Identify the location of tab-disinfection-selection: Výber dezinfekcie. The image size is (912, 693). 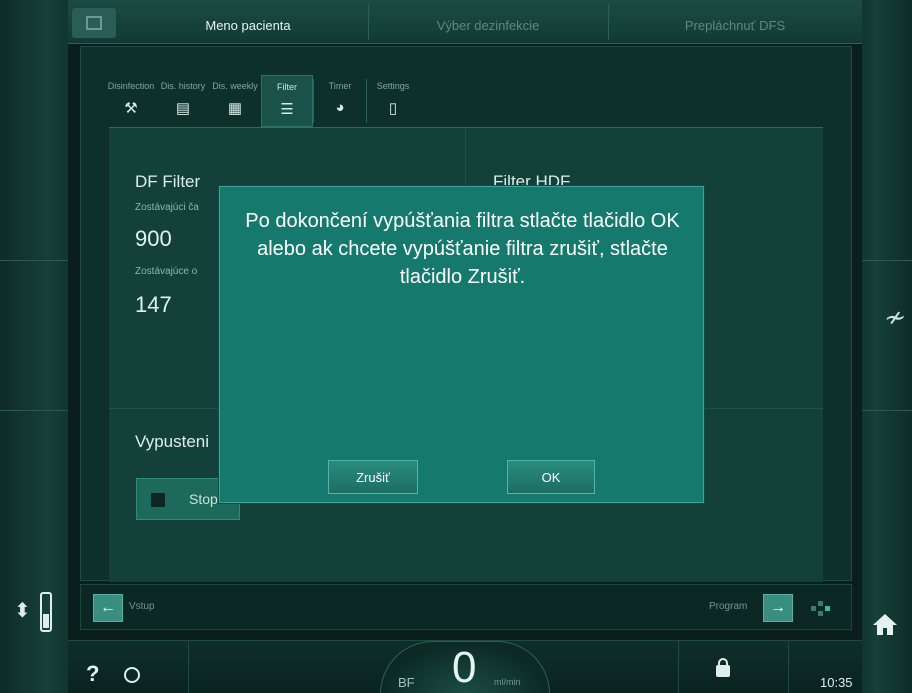
(488, 22).